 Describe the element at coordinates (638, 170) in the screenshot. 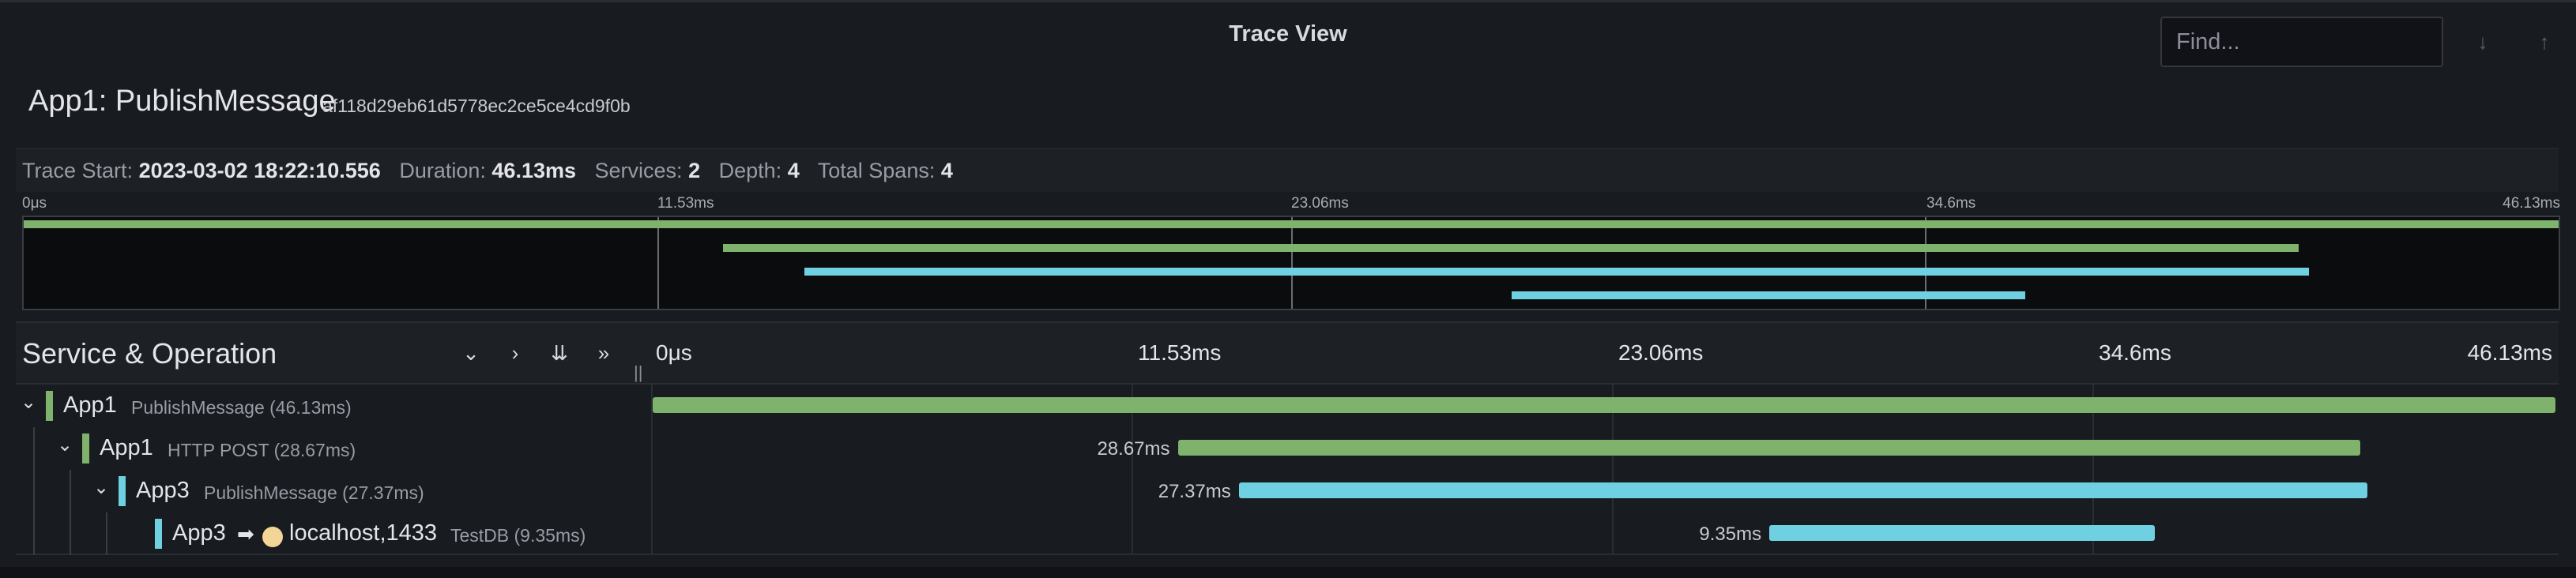

I see `services-label: Services:` at that location.